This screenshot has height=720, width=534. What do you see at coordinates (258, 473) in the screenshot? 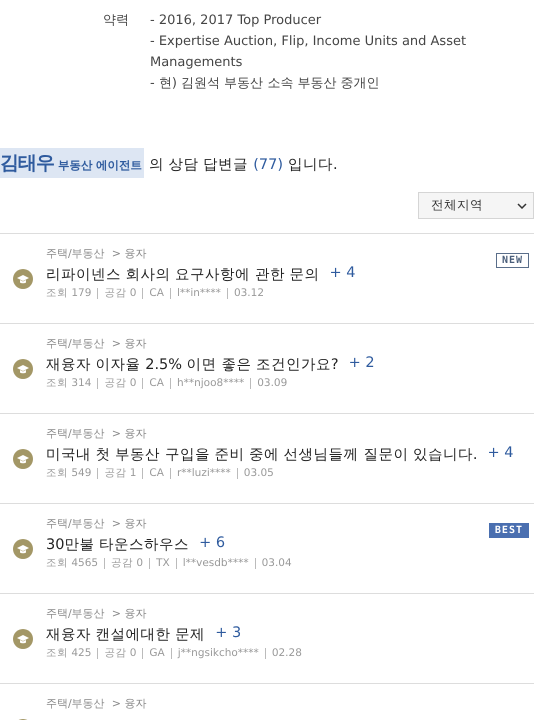
I see `post-meta: 03.05` at bounding box center [258, 473].